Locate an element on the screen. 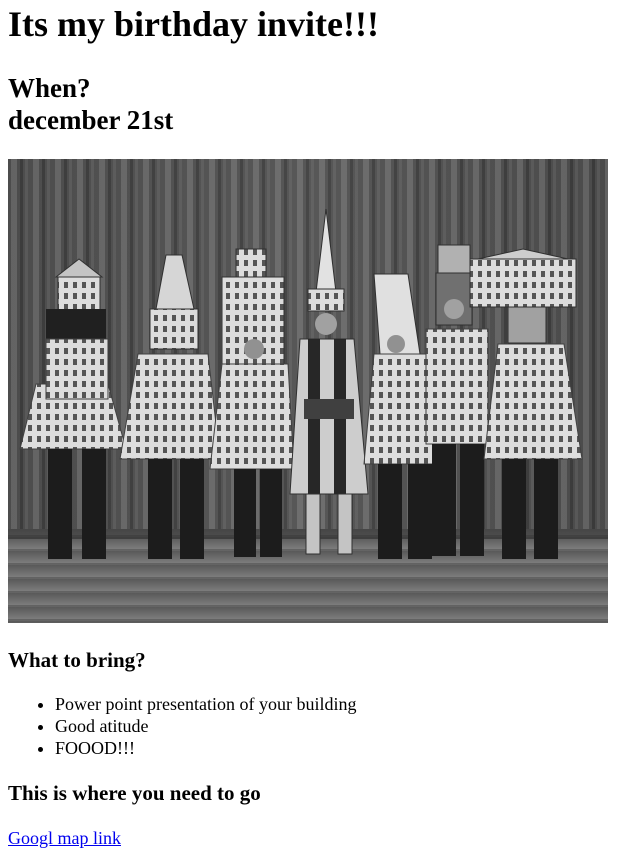  list-item: Good atitude is located at coordinates (334, 726).